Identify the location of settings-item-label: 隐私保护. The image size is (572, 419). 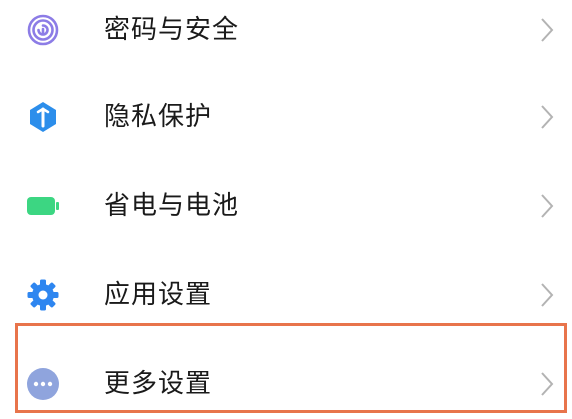
(158, 117).